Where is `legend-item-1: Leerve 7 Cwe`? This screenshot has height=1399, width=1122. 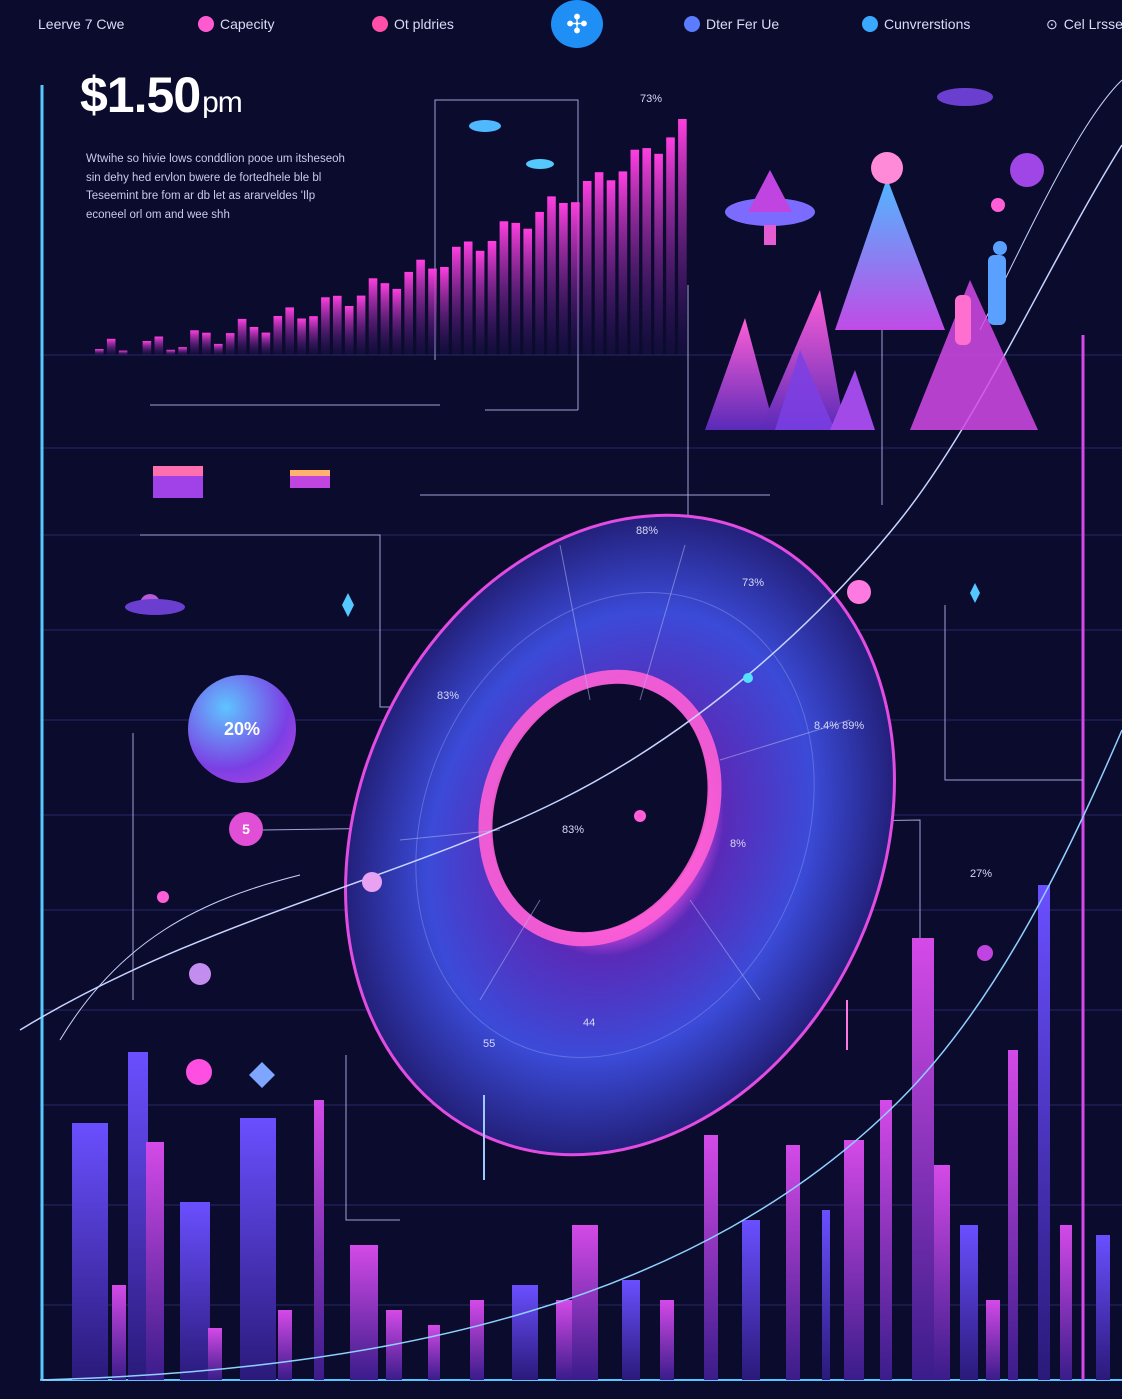 legend-item-1: Leerve 7 Cwe is located at coordinates (81, 24).